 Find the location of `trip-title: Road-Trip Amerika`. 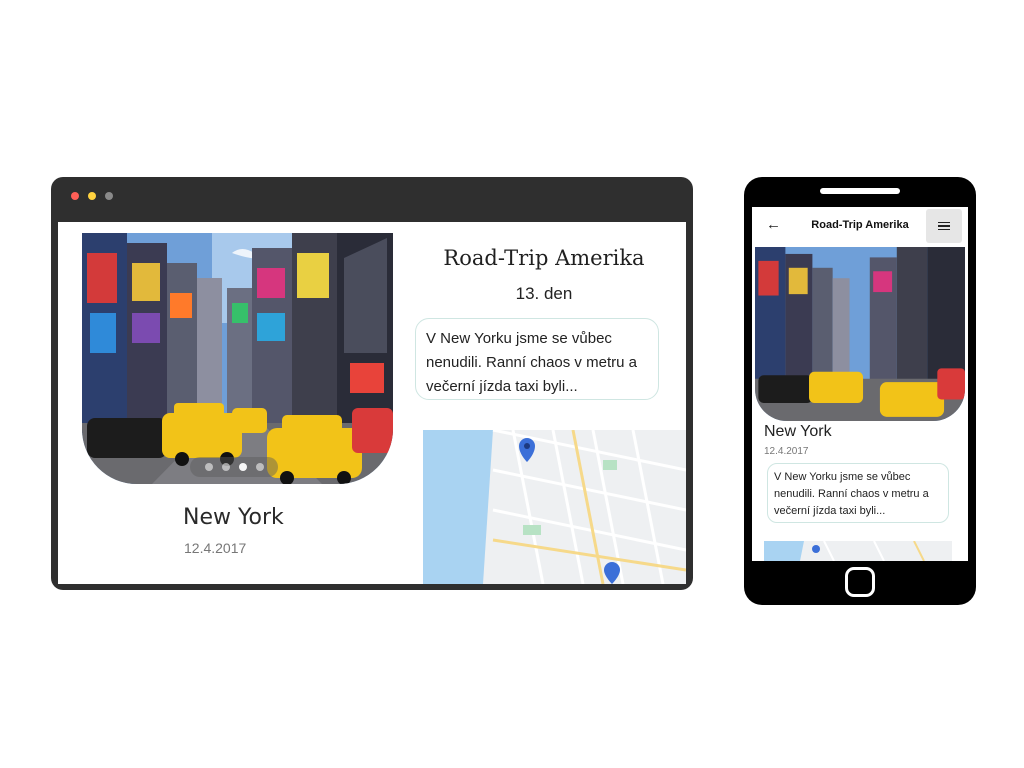

trip-title: Road-Trip Amerika is located at coordinates (544, 258).